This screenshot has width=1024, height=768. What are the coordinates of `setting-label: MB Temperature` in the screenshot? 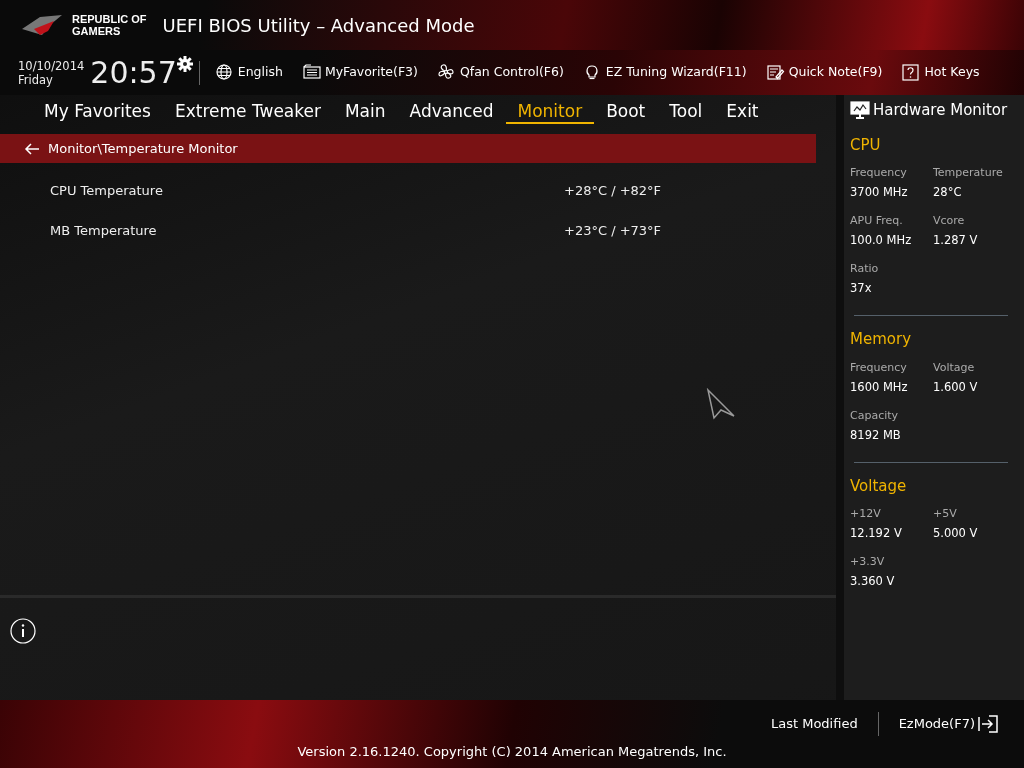 It's located at (104, 231).